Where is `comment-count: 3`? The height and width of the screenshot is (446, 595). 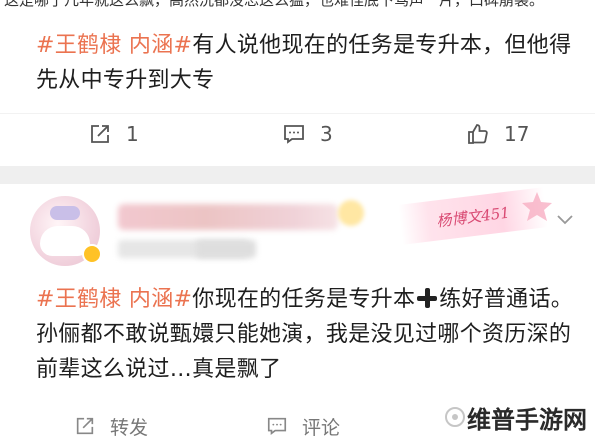 comment-count: 3 is located at coordinates (326, 134).